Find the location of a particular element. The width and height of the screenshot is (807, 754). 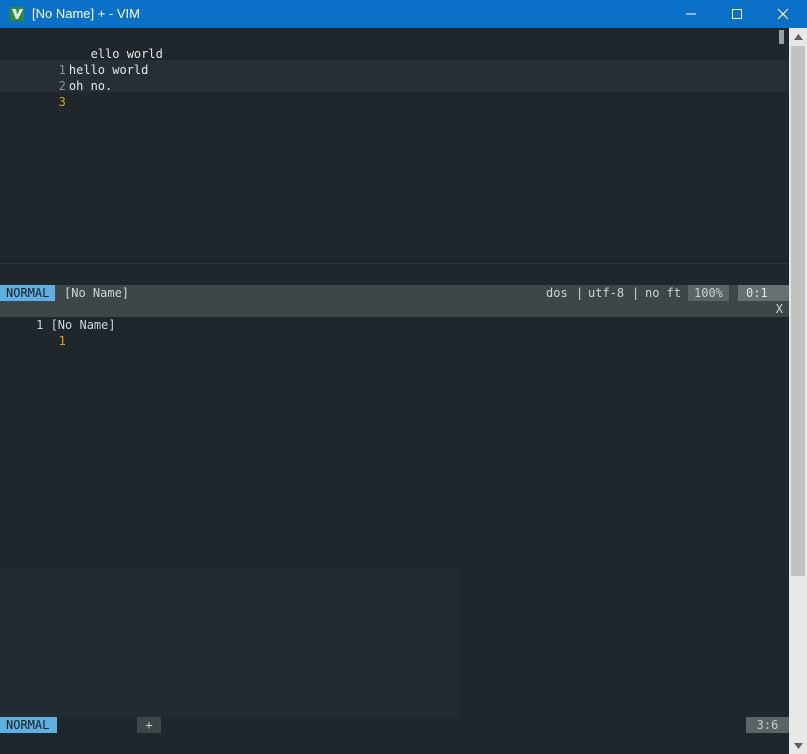

vertical-scrollbar is located at coordinates (798, 391).